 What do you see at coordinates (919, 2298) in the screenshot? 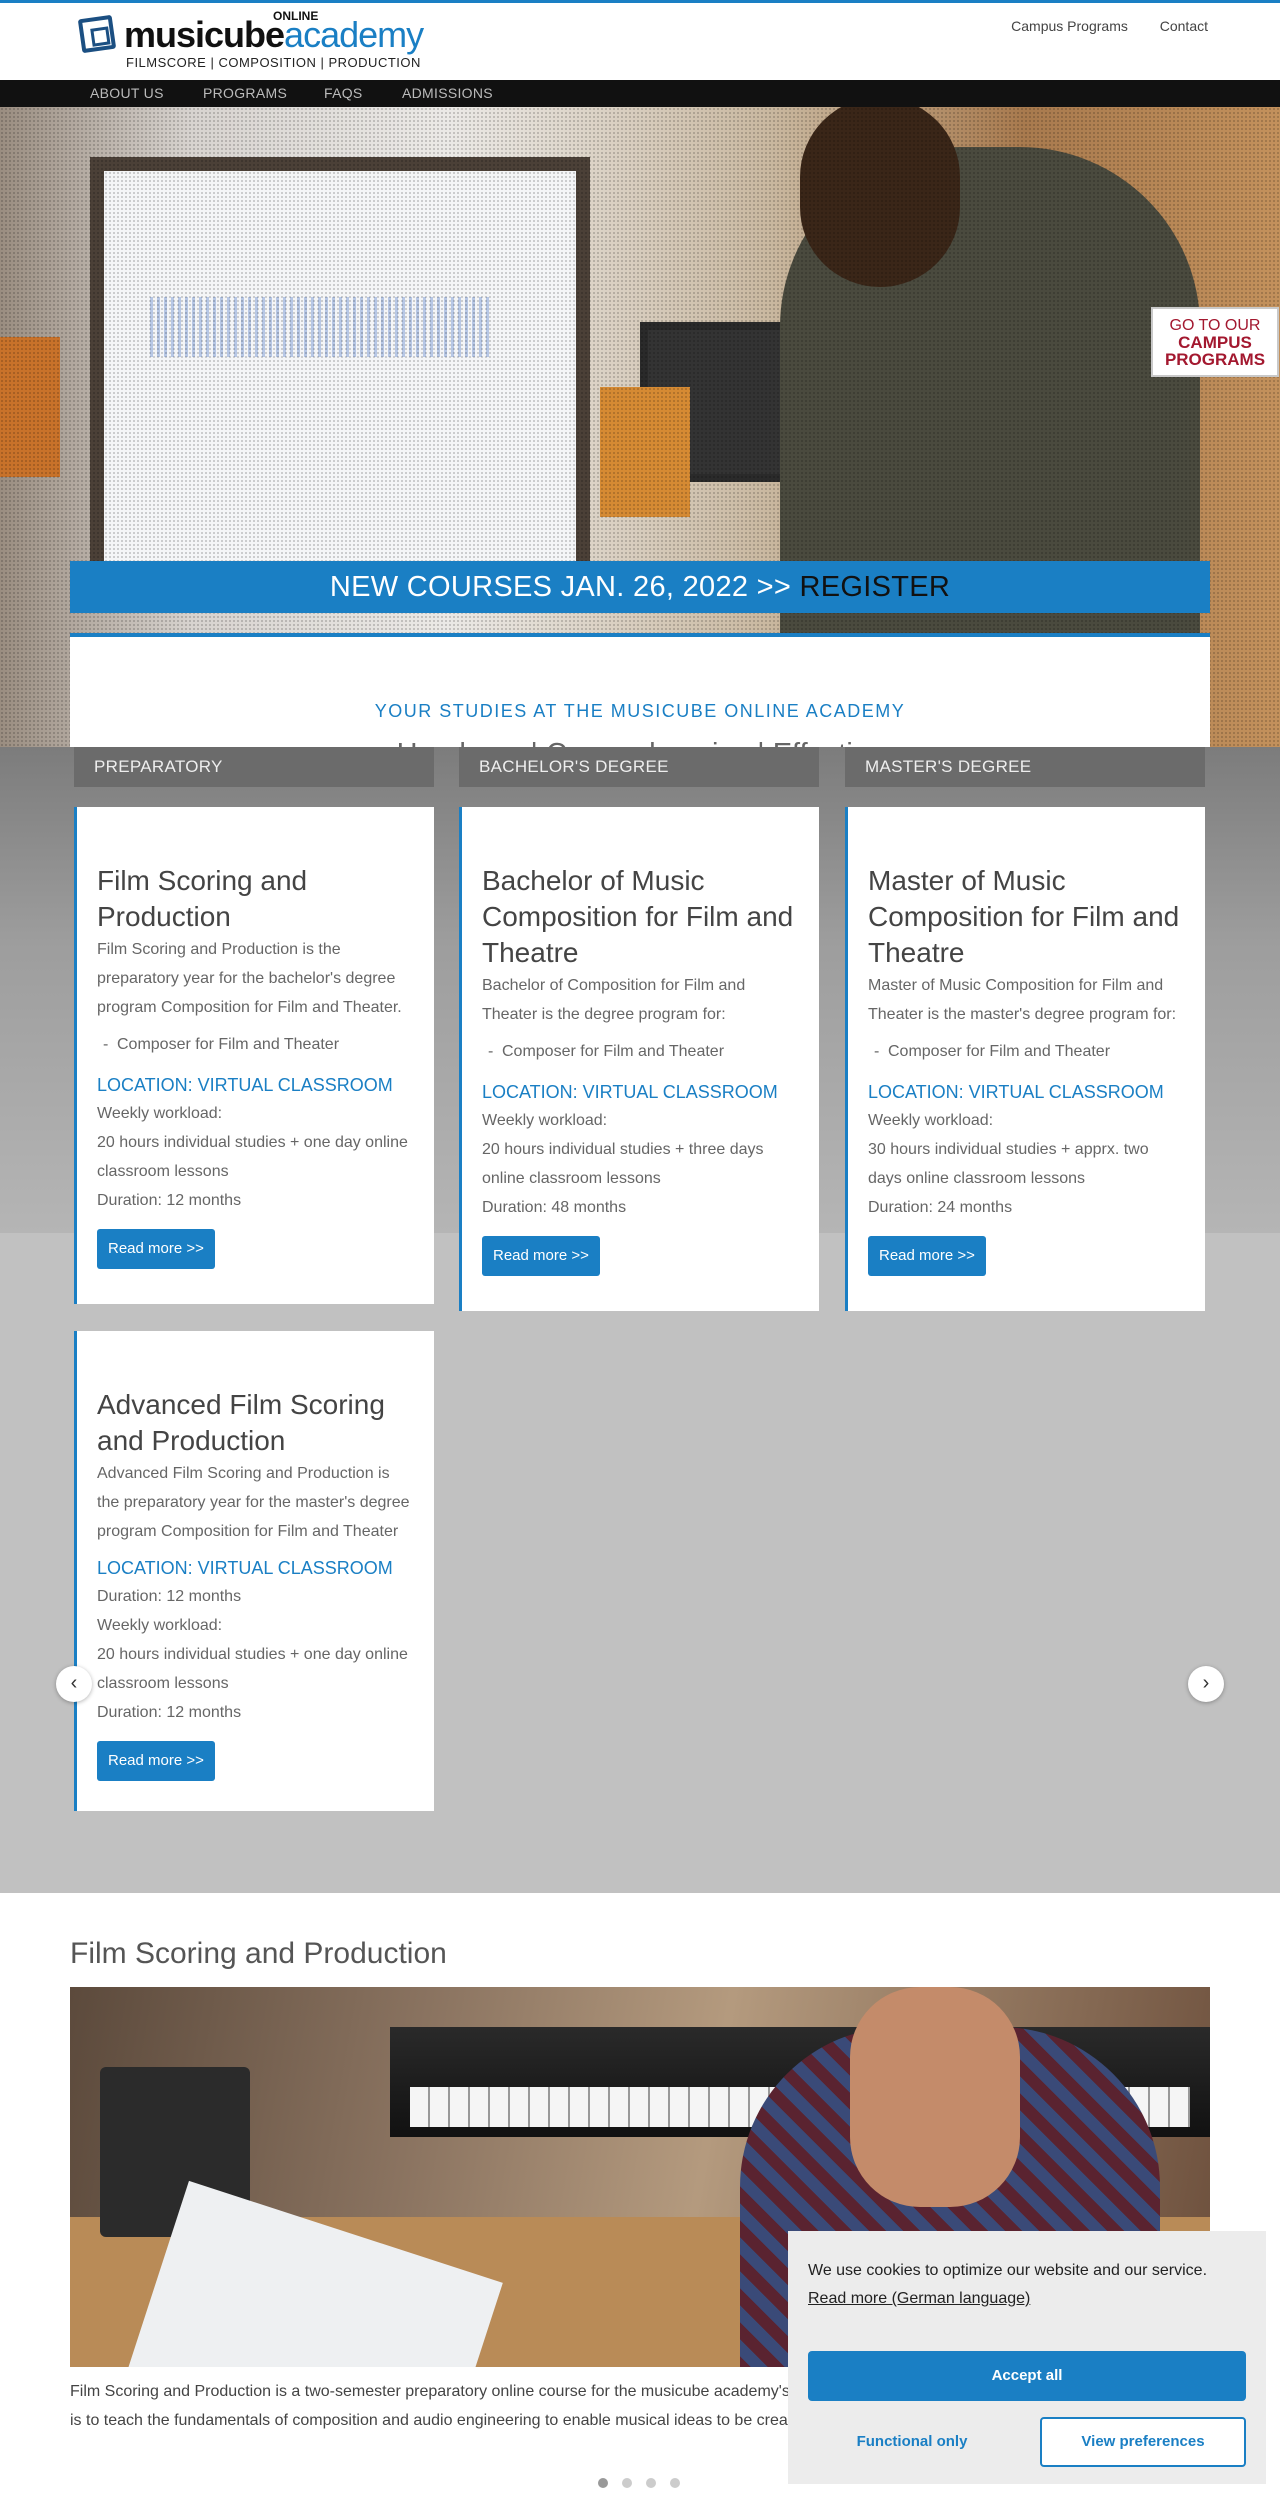
I see `cookie-read-more-link: Read more (German language)` at bounding box center [919, 2298].